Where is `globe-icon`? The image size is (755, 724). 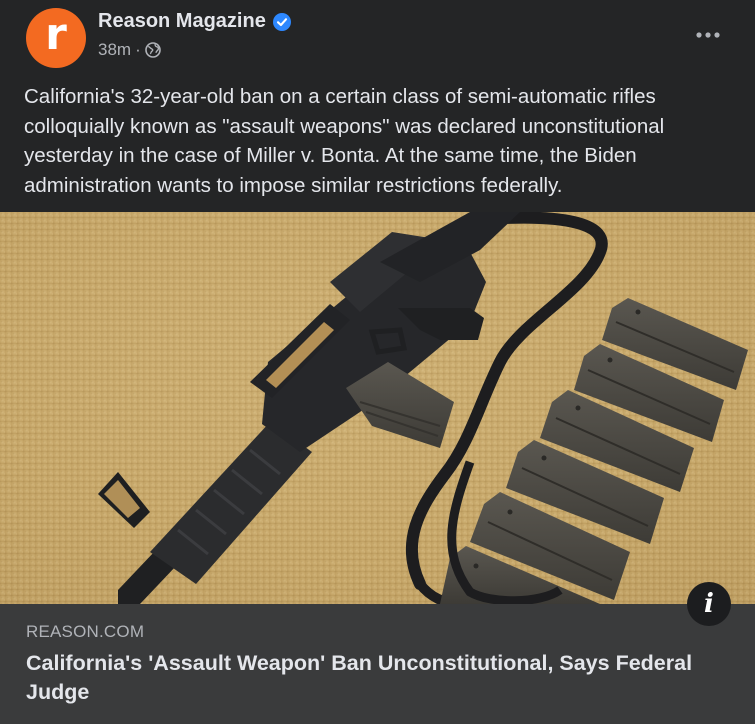
globe-icon is located at coordinates (152, 50).